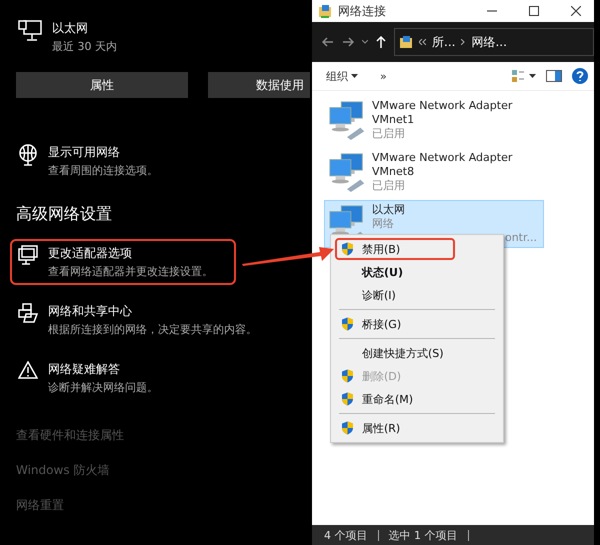 This screenshot has height=545, width=600. What do you see at coordinates (28, 313) in the screenshot?
I see `sharing-icon` at bounding box center [28, 313].